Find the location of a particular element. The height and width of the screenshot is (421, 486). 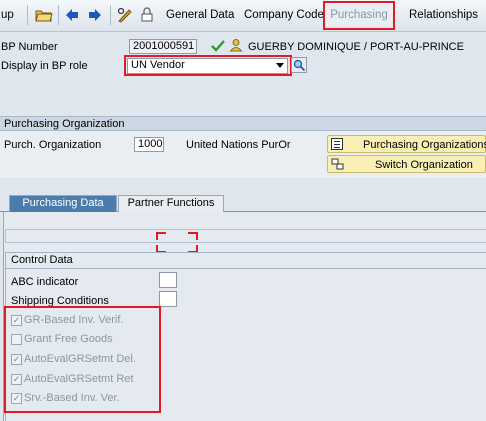

where-used-icon is located at coordinates (147, 15).